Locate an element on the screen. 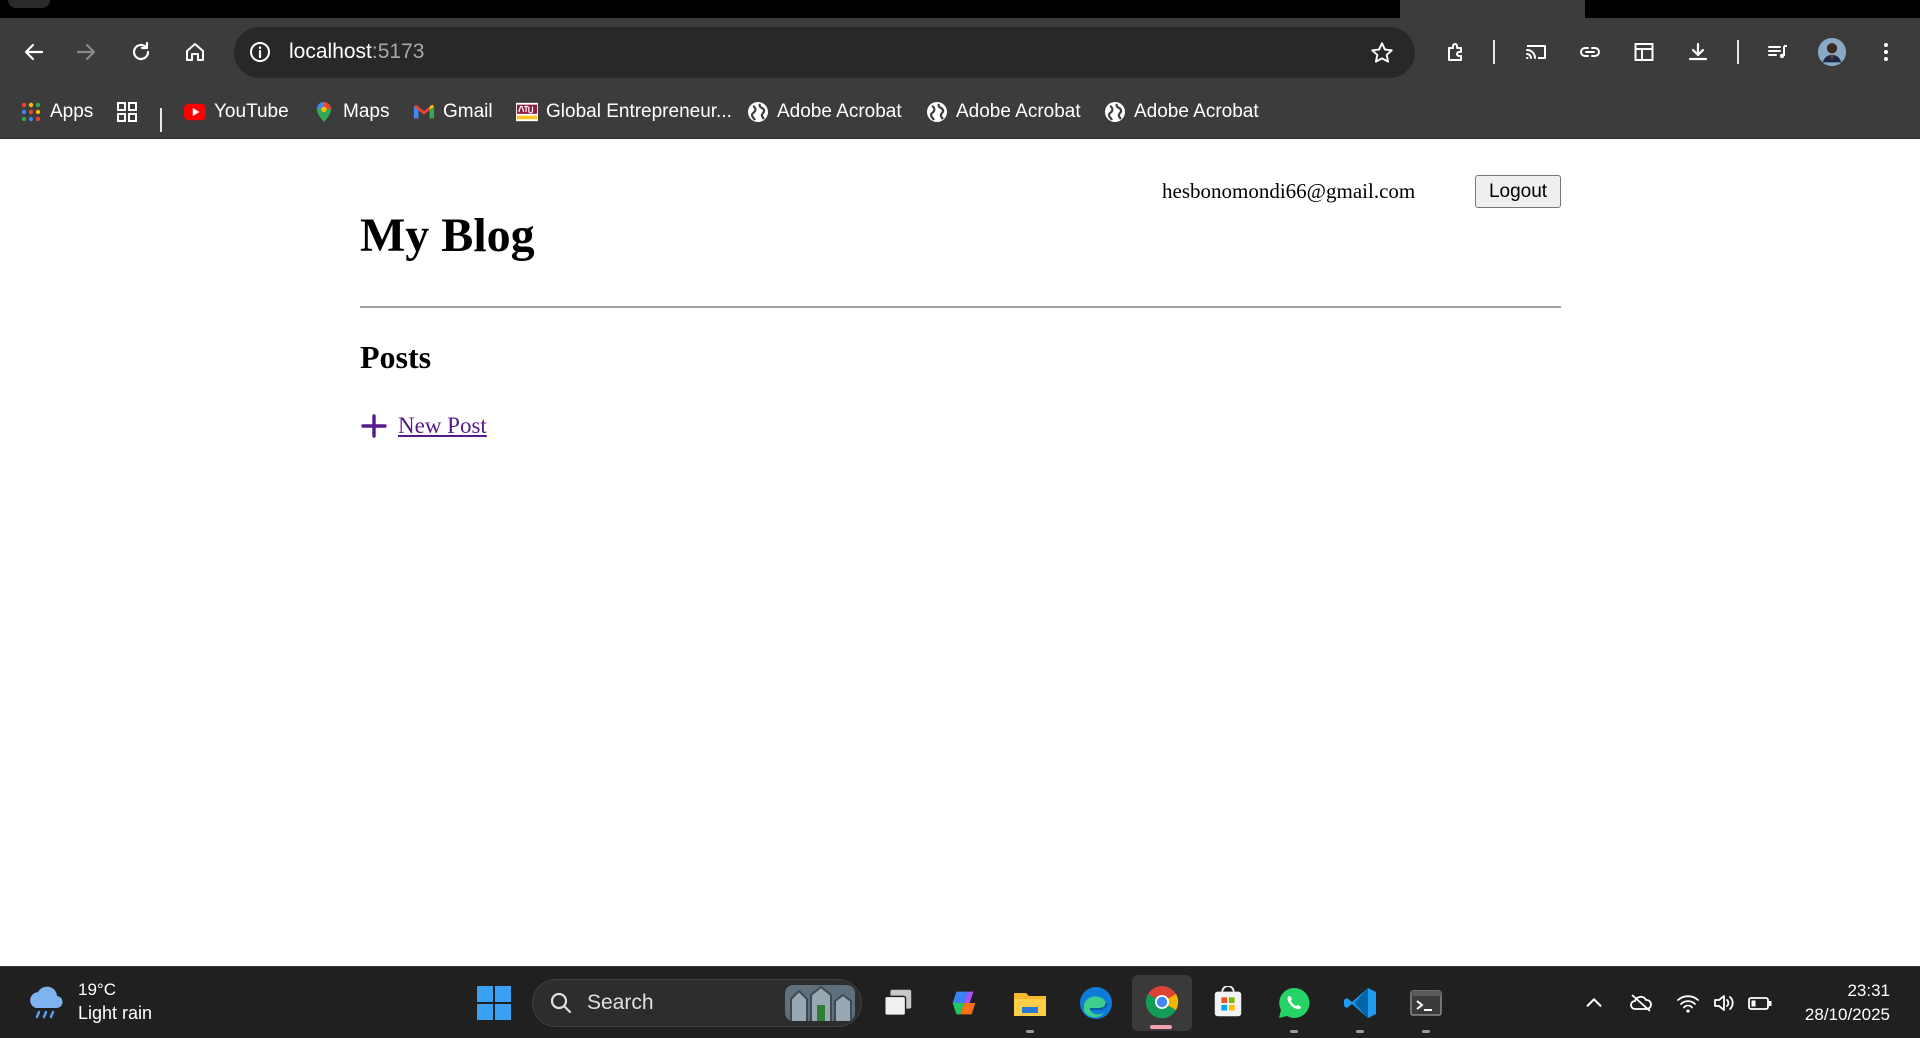 Image resolution: width=1920 pixels, height=1038 pixels. edge-button is located at coordinates (1096, 1003).